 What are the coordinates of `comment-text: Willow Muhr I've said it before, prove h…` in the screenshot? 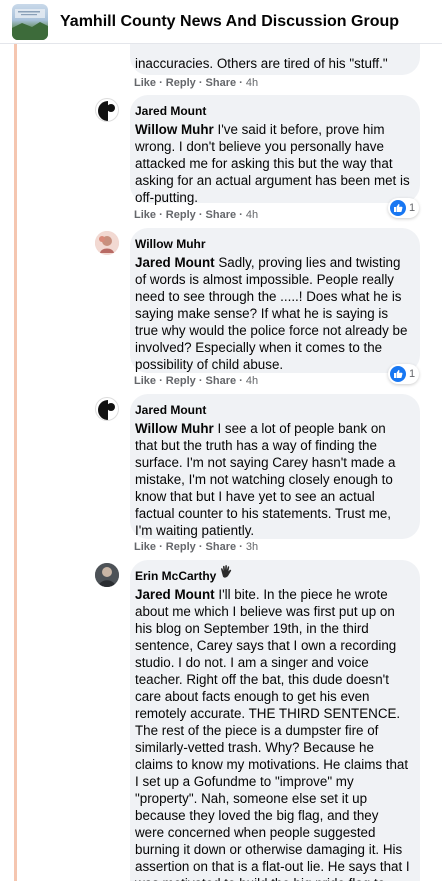 It's located at (272, 163).